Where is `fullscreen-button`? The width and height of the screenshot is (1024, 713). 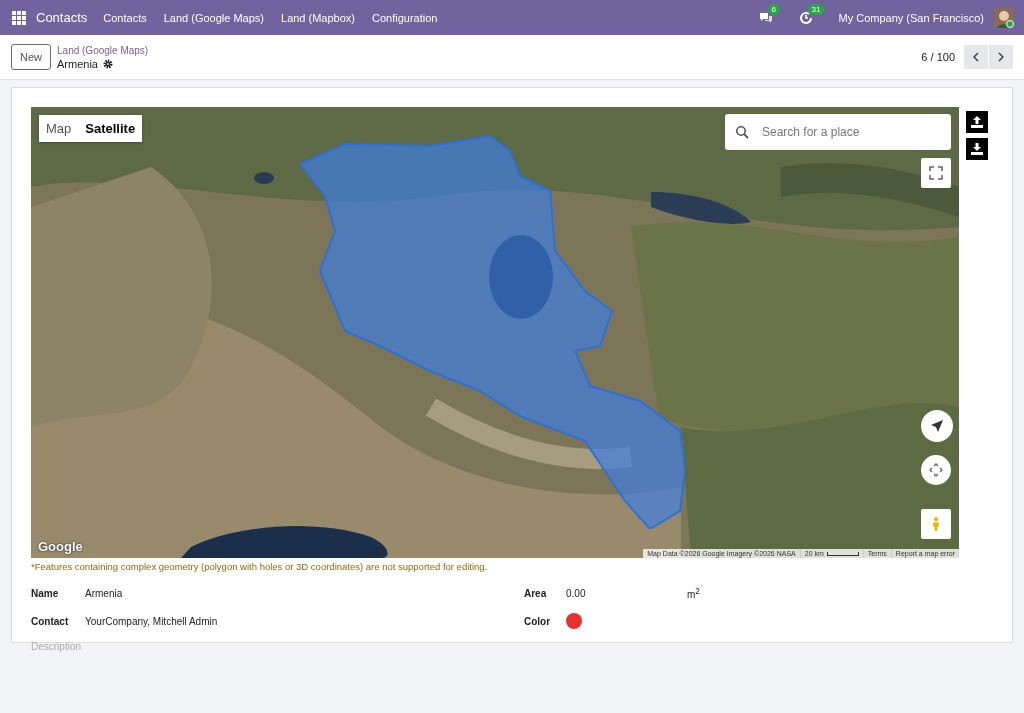
fullscreen-button is located at coordinates (936, 173).